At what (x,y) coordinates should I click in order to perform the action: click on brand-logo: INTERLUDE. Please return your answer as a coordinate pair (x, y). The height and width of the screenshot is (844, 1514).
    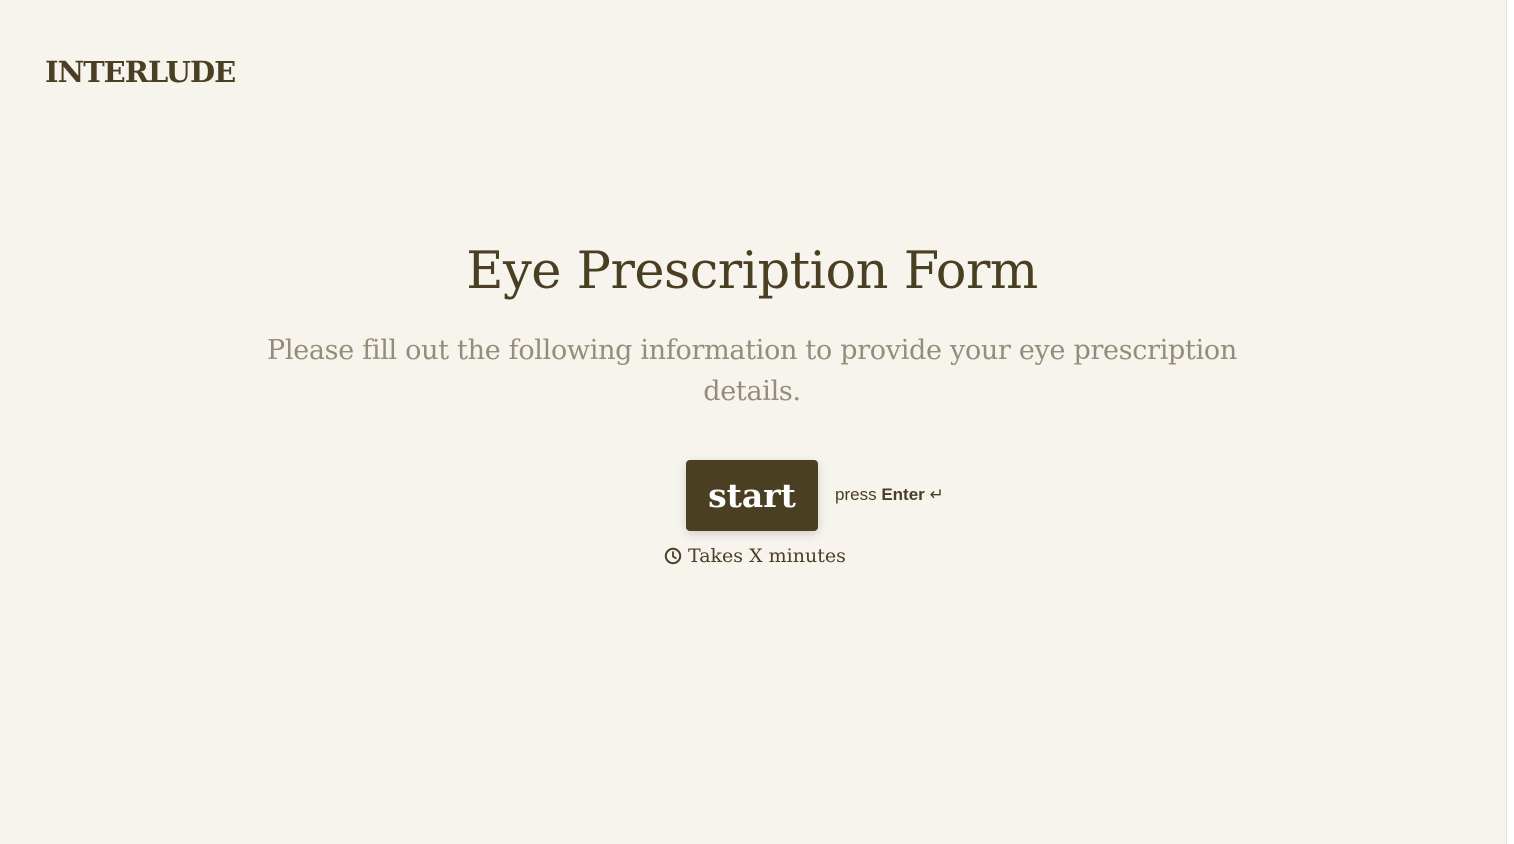
    Looking at the image, I should click on (140, 72).